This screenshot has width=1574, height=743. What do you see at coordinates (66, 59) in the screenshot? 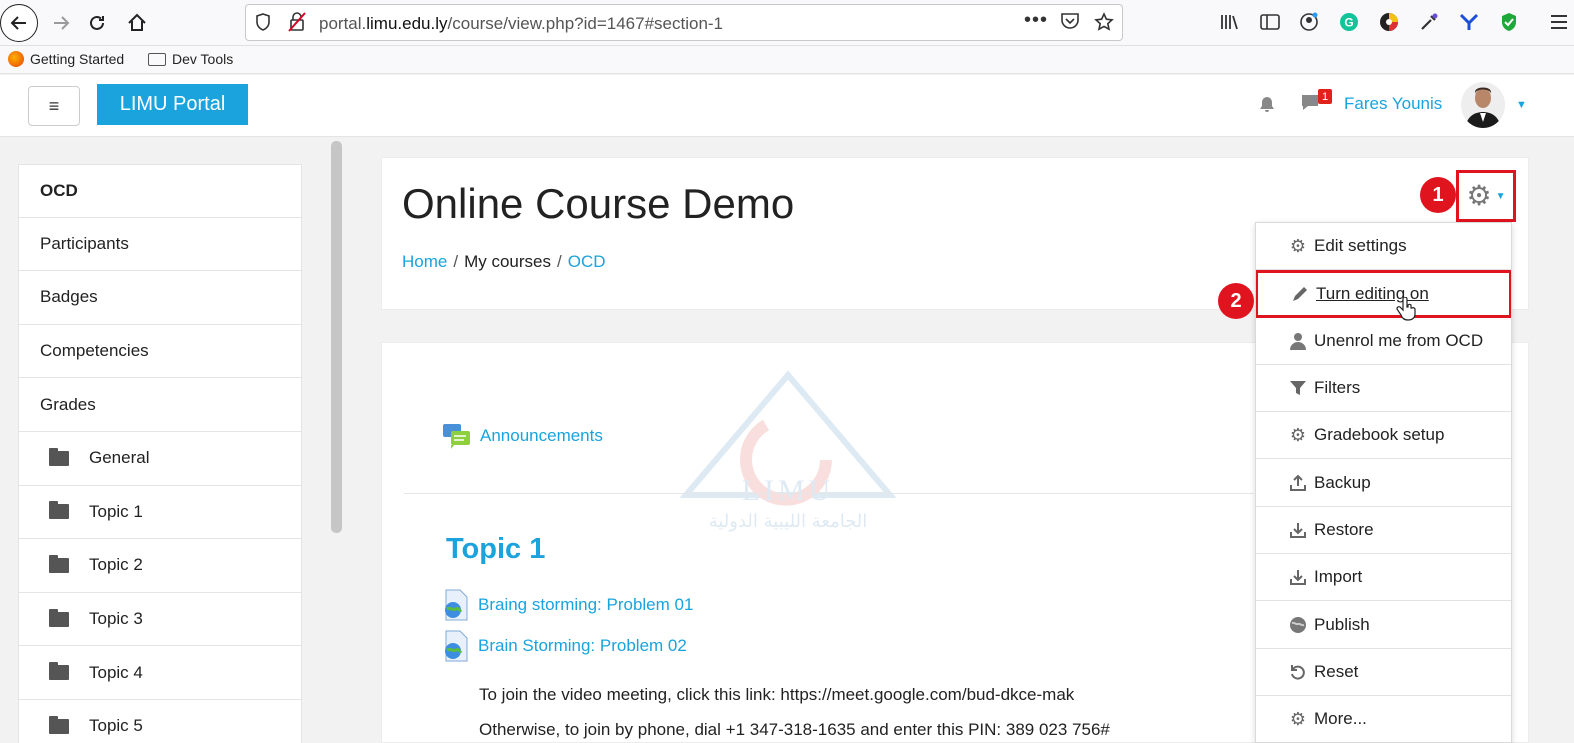
I see `bookmark-getting-started: Getting Started` at bounding box center [66, 59].